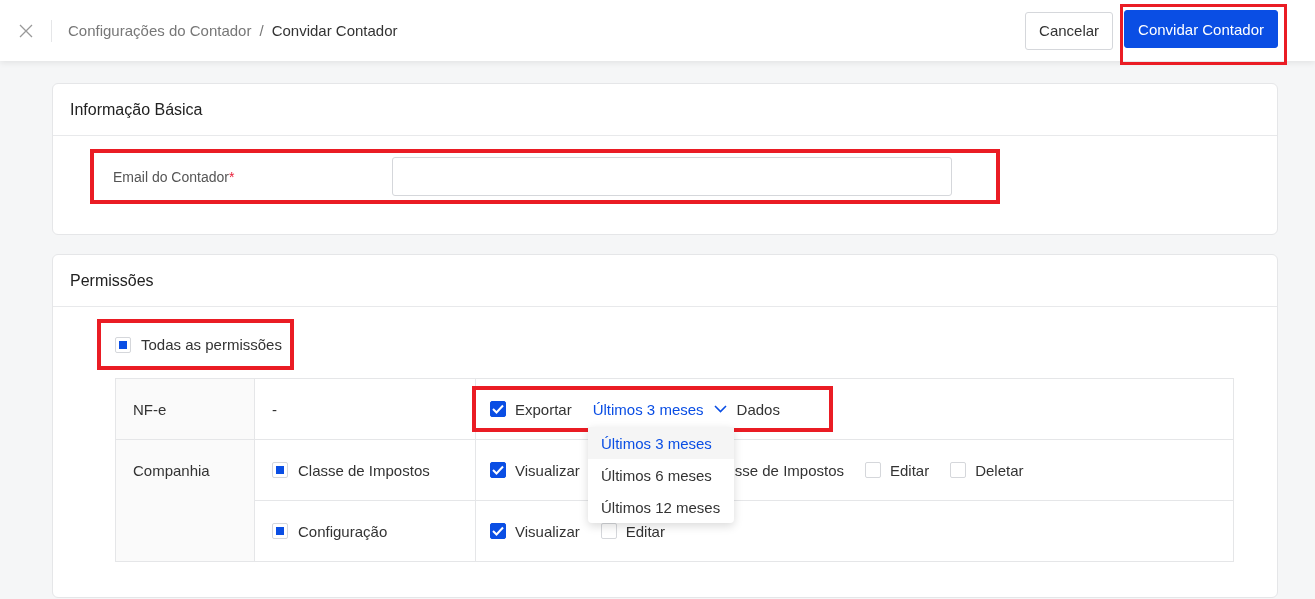 The height and width of the screenshot is (599, 1315). What do you see at coordinates (665, 281) in the screenshot?
I see `section-title: Permissões` at bounding box center [665, 281].